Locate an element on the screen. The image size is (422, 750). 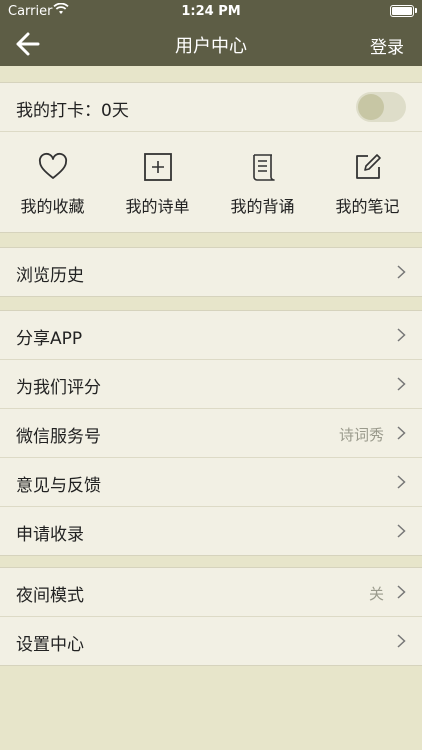
quick-notes: 我的笔记 is located at coordinates (367, 182).